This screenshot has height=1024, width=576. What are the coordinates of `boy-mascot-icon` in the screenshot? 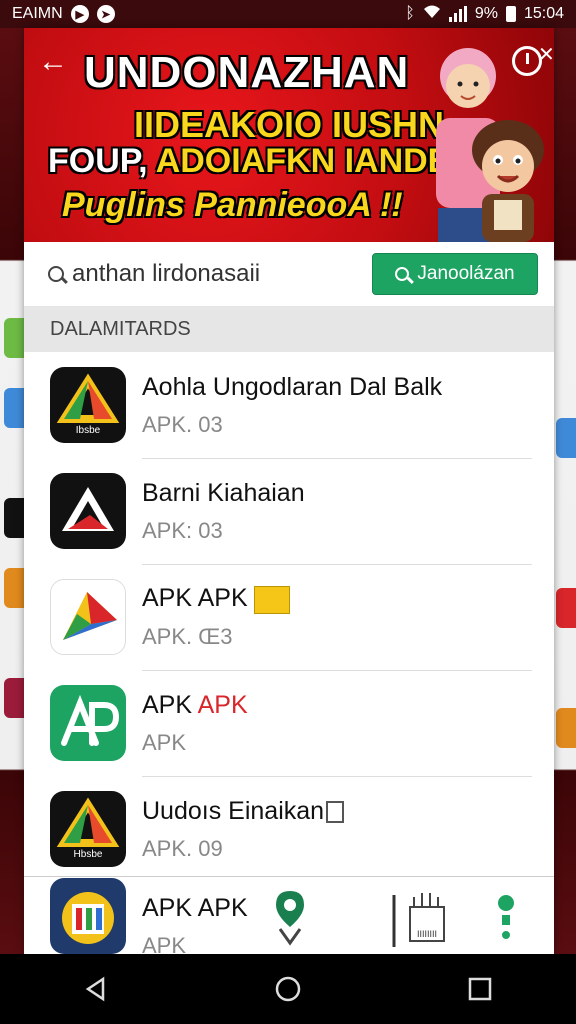 It's located at (508, 181).